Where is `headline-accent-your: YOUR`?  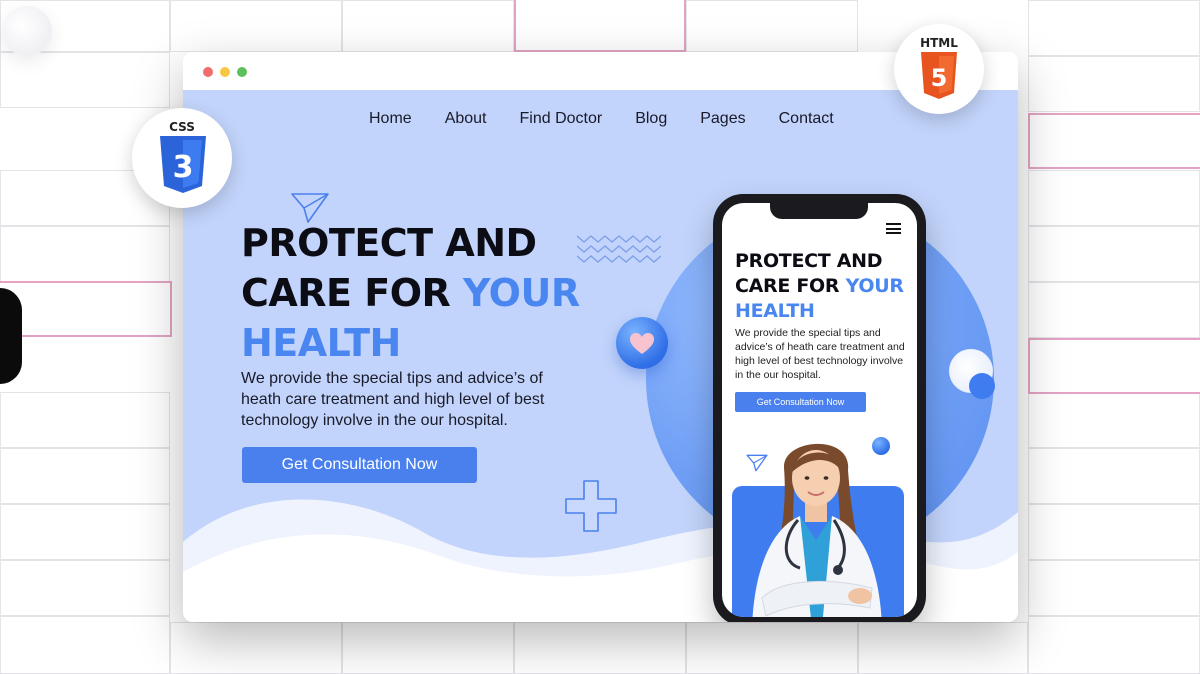 headline-accent-your: YOUR is located at coordinates (521, 293).